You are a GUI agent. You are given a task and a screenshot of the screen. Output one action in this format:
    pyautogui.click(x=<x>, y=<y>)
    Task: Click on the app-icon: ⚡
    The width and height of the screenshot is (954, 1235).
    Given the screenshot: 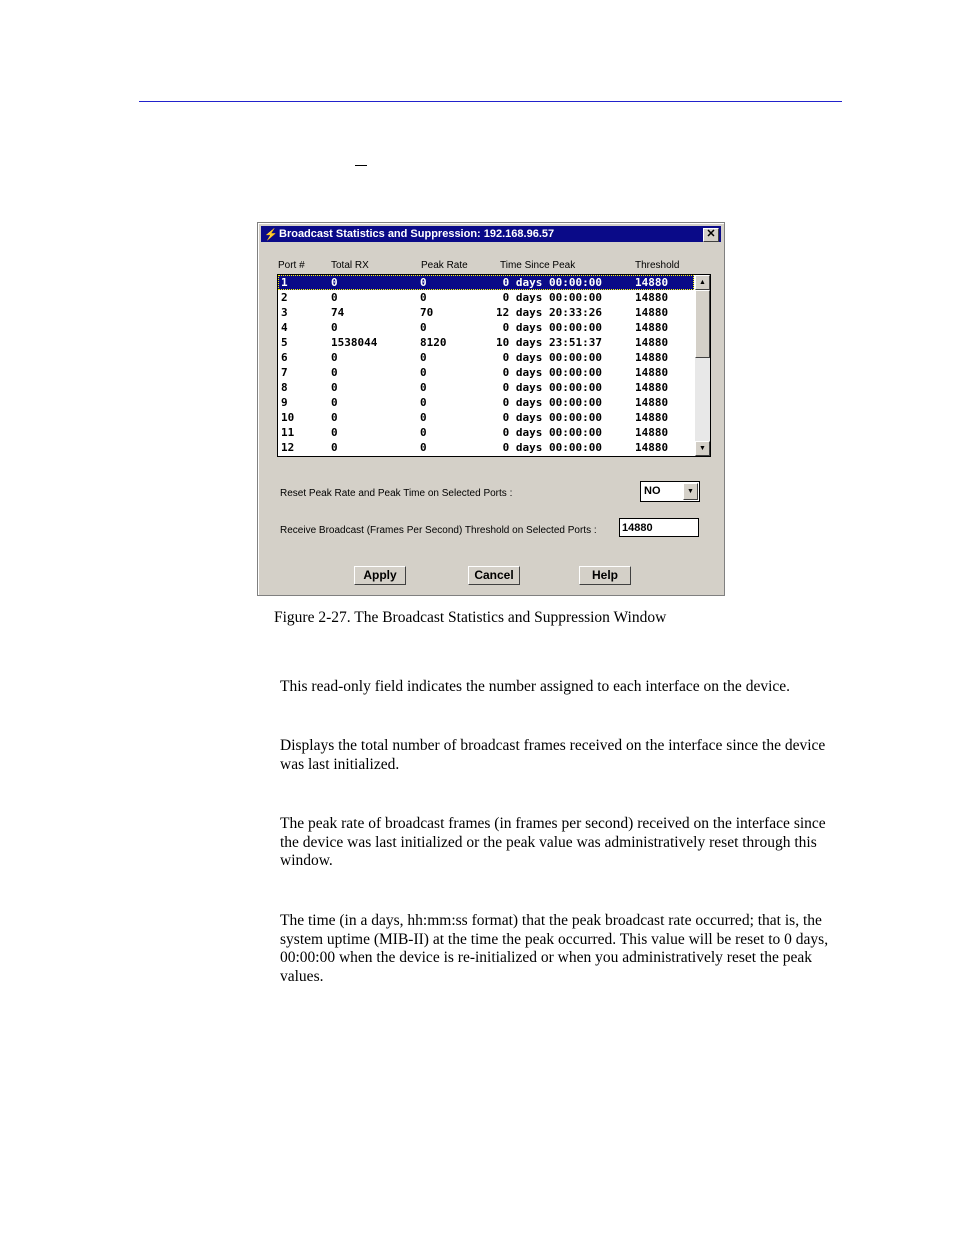 What is the action you would take?
    pyautogui.click(x=271, y=235)
    